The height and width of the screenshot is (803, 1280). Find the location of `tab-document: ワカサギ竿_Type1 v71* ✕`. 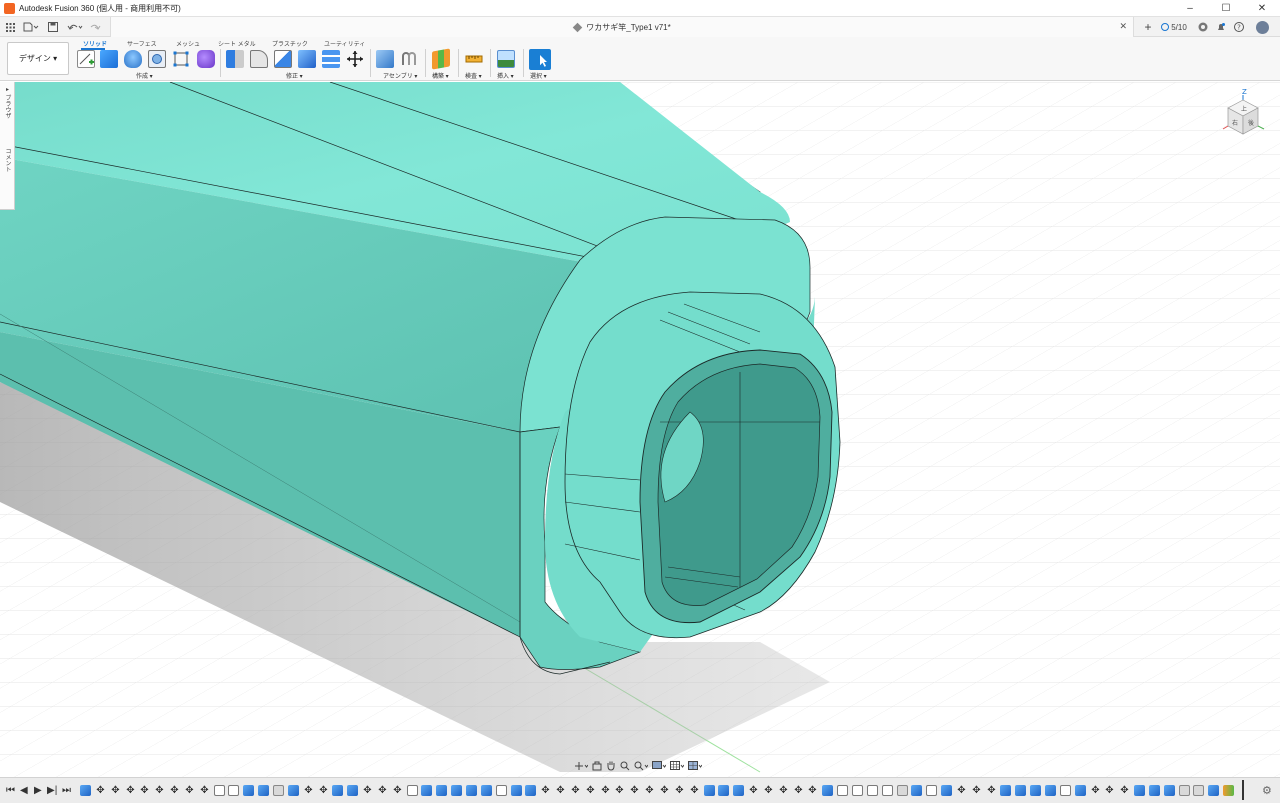

tab-document: ワカサギ竿_Type1 v71* ✕ is located at coordinates (622, 27).